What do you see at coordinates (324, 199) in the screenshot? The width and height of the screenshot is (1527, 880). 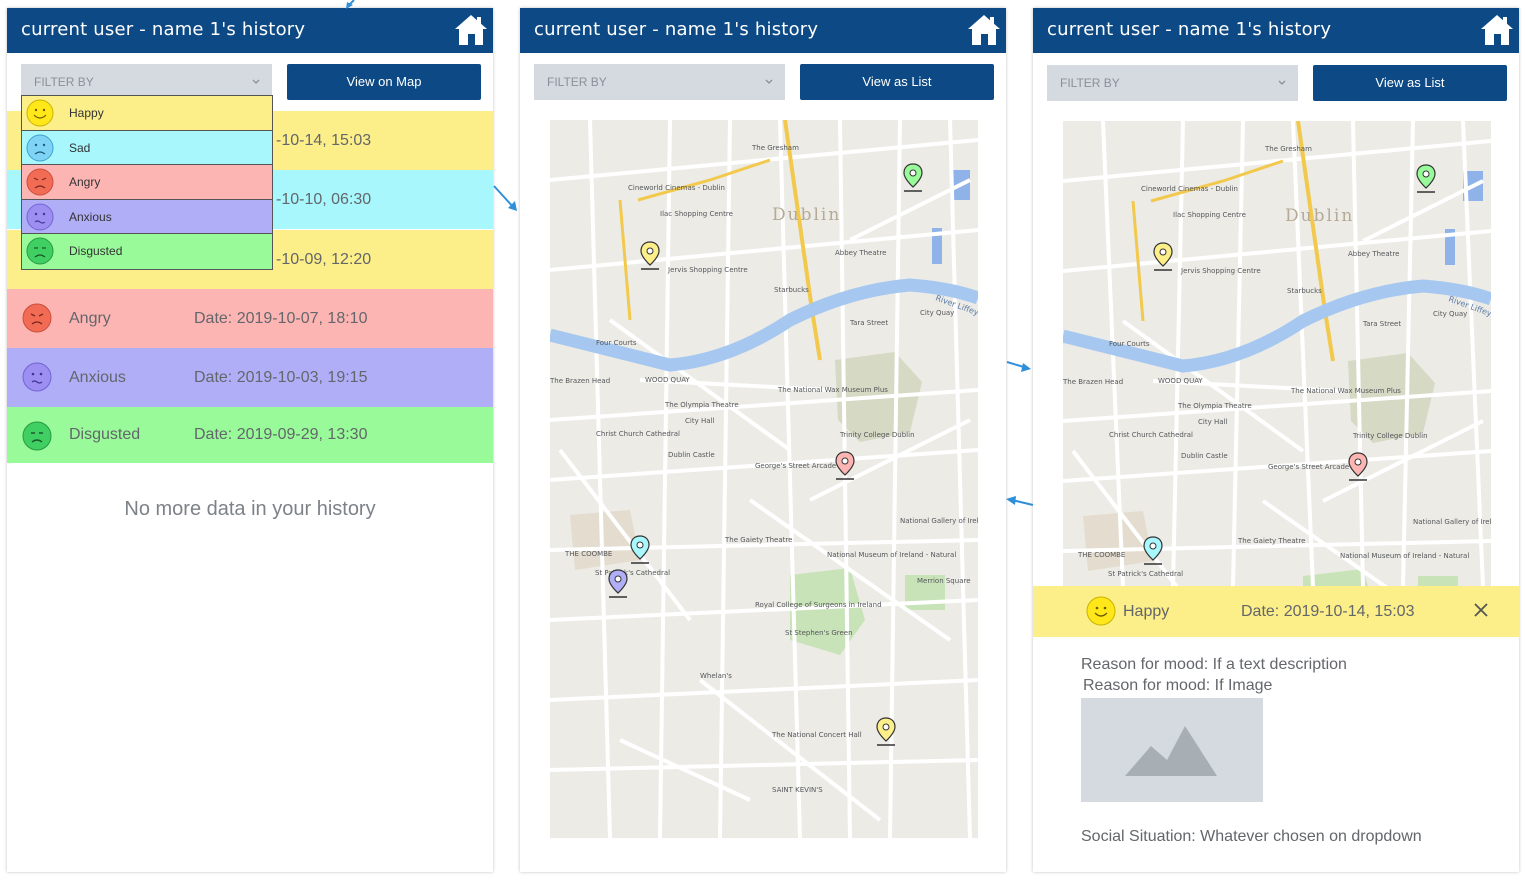 I see `row-date: -10-10, 06:30` at bounding box center [324, 199].